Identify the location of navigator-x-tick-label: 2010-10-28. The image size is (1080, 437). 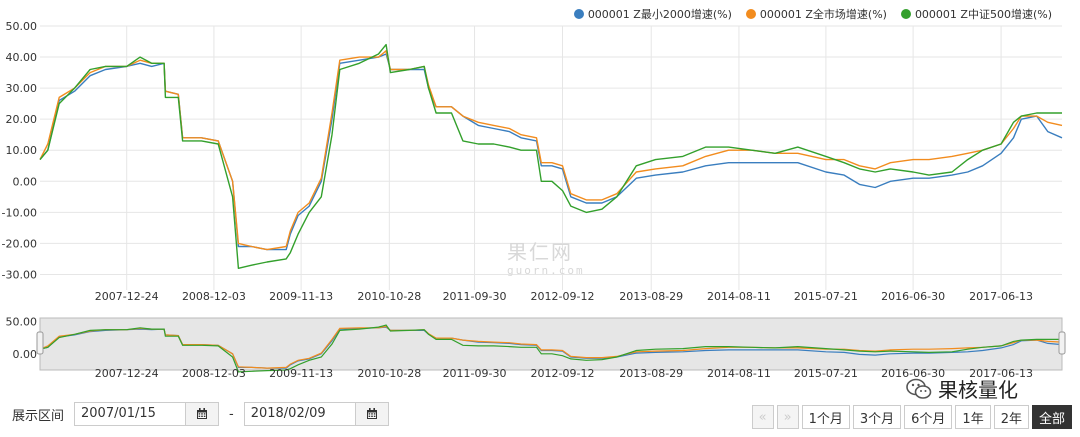
(389, 373).